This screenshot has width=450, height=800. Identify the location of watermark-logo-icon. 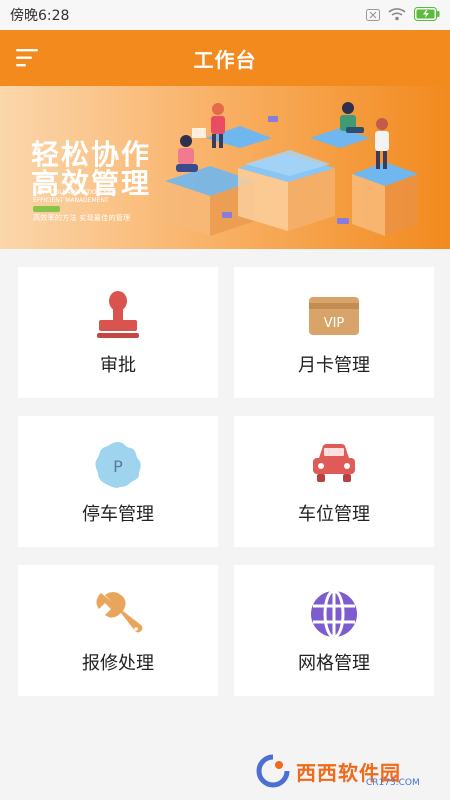
(273, 771).